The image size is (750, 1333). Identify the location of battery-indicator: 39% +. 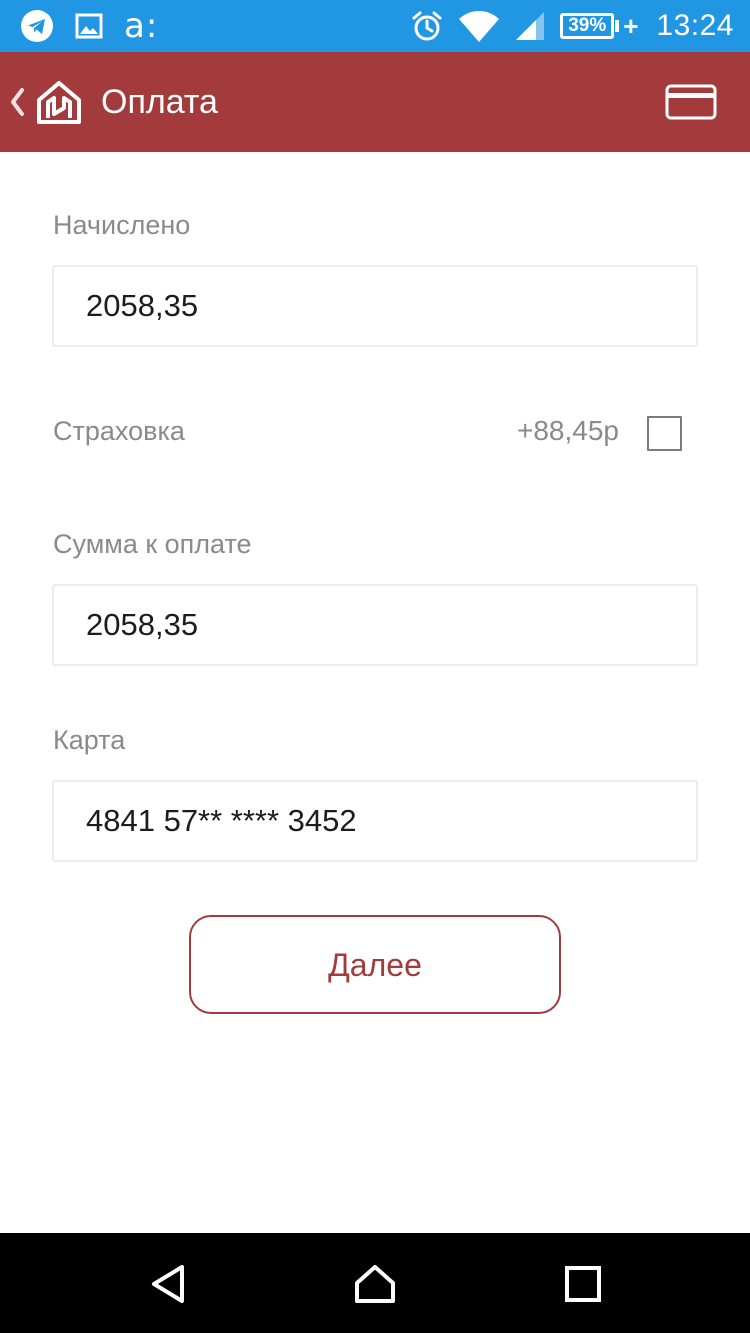
(599, 26).